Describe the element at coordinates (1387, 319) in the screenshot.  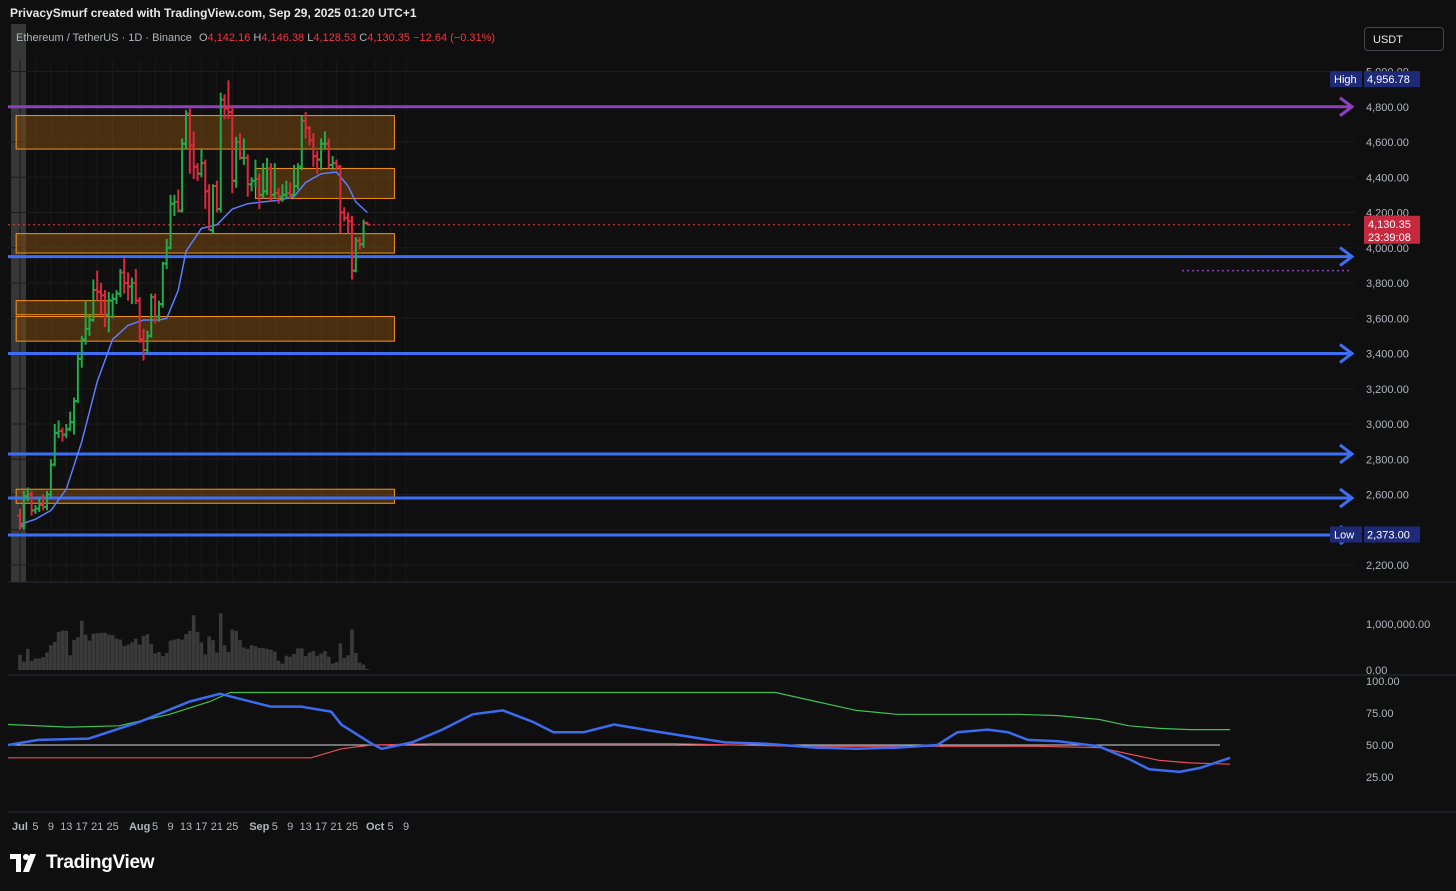
I see `price-axis-label: 3,600.00` at that location.